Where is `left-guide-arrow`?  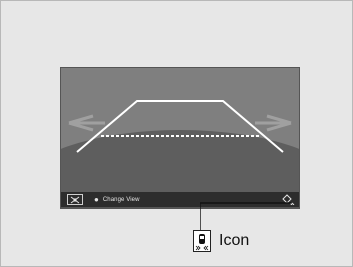
left-guide-arrow is located at coordinates (86, 123).